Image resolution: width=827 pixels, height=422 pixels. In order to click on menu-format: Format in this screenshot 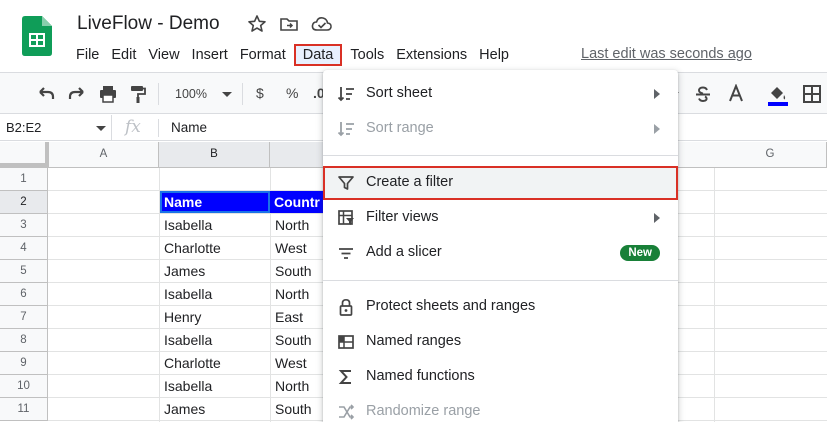, I will do `click(263, 55)`.